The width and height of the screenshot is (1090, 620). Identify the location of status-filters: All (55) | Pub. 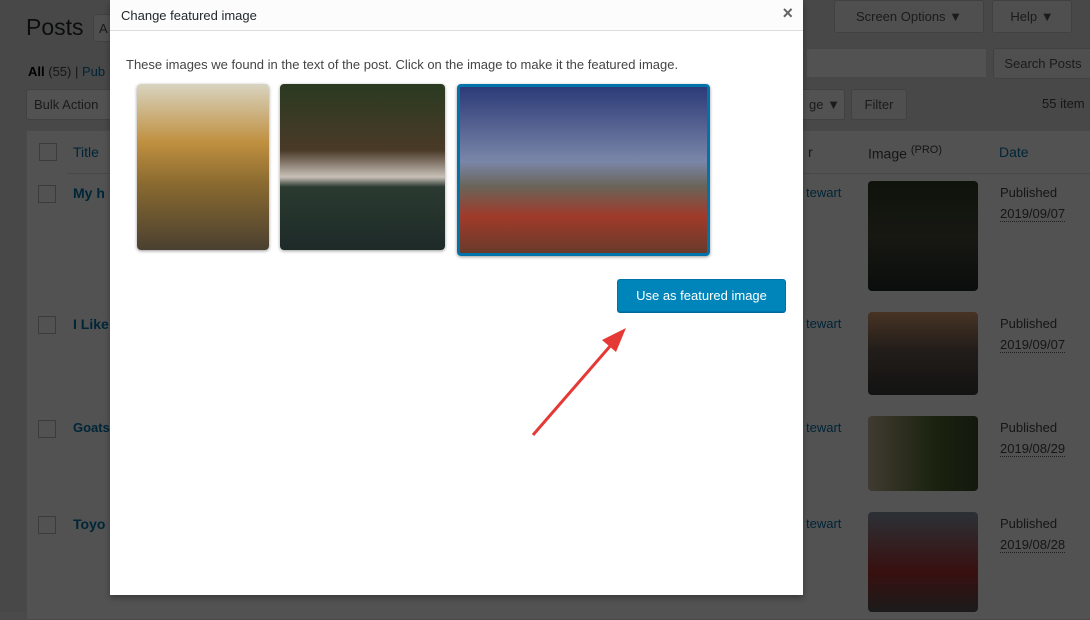
(66, 71).